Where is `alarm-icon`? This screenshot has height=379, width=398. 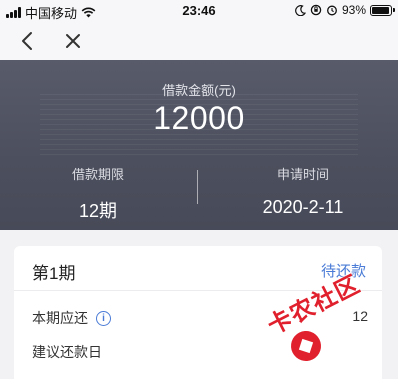
alarm-icon is located at coordinates (332, 10).